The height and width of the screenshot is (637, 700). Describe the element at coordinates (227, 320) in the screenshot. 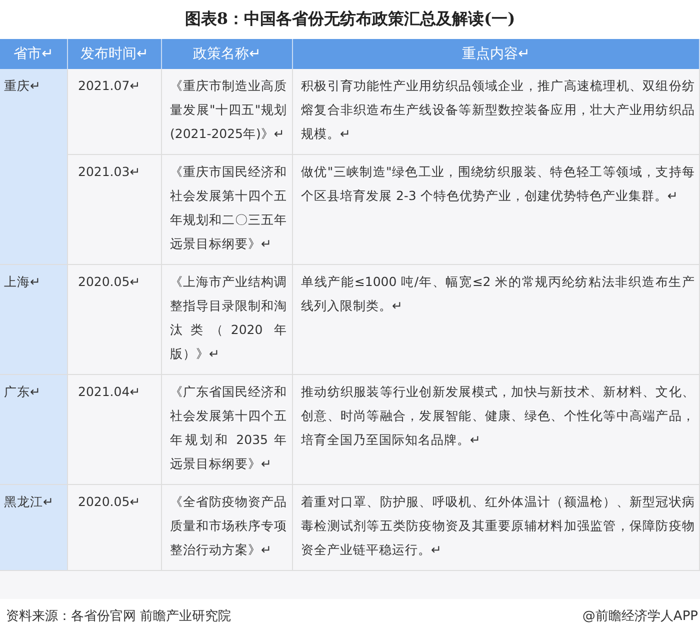

I see `table-cell: 《上海市产业结构调整指导目录限制和淘汰类（2020 年版）》↵` at that location.